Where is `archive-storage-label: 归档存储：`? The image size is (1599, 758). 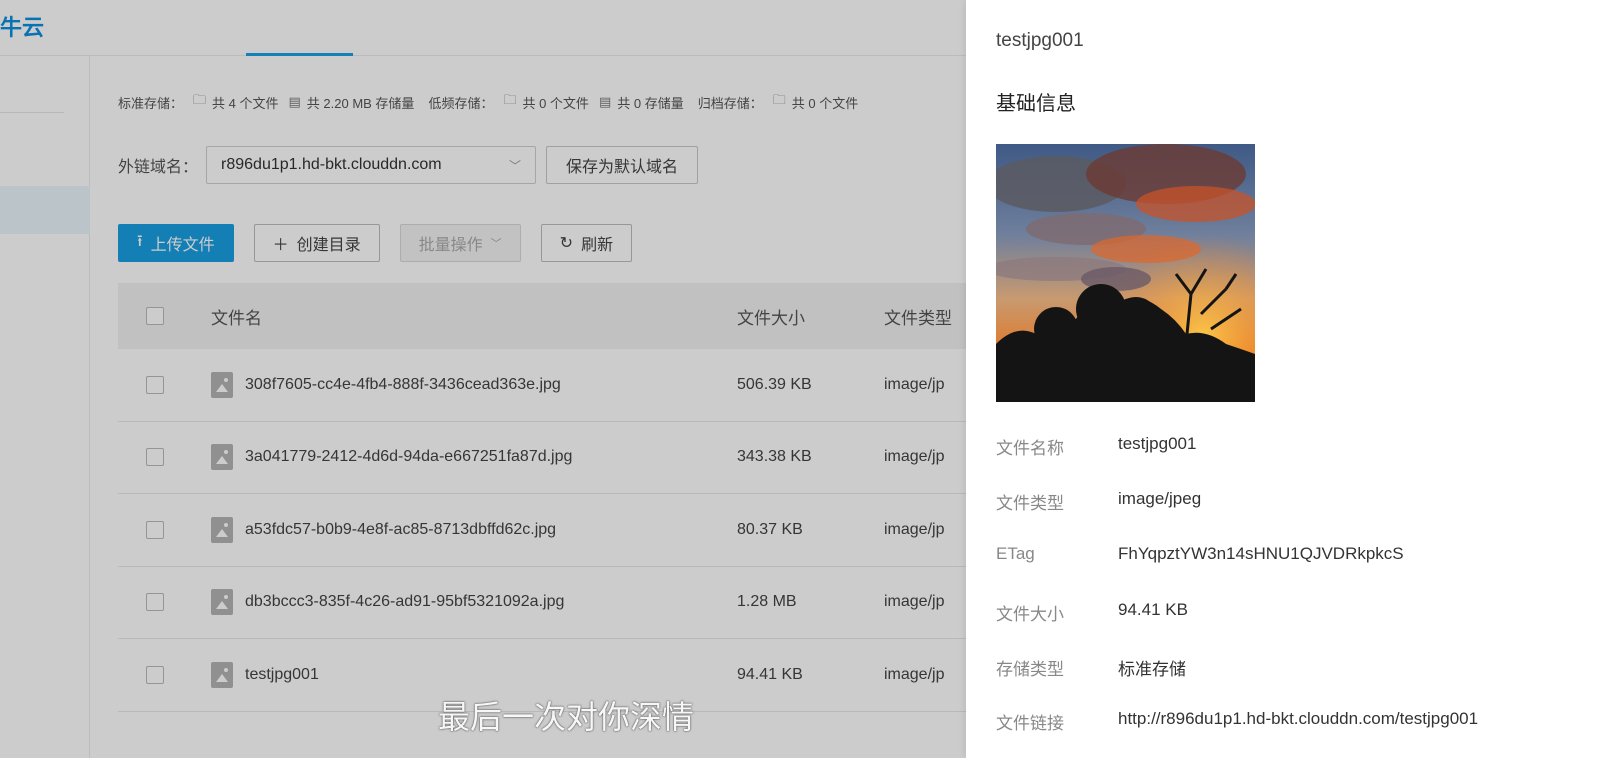 archive-storage-label: 归档存储： is located at coordinates (730, 103).